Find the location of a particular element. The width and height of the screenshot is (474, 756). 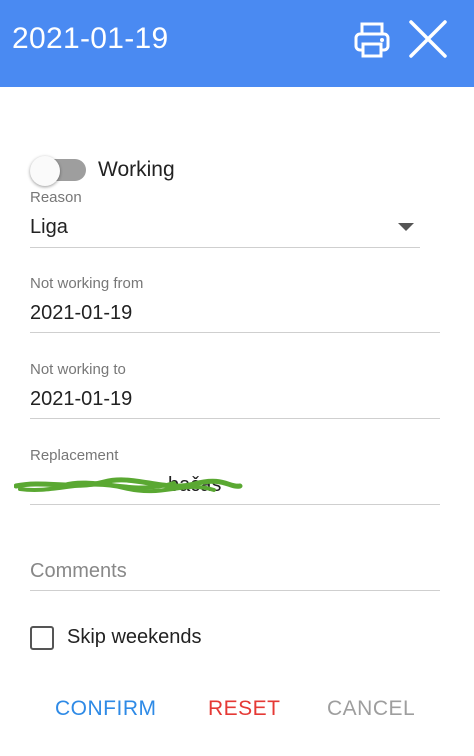

not-working-from-label: Not working from is located at coordinates (87, 283).